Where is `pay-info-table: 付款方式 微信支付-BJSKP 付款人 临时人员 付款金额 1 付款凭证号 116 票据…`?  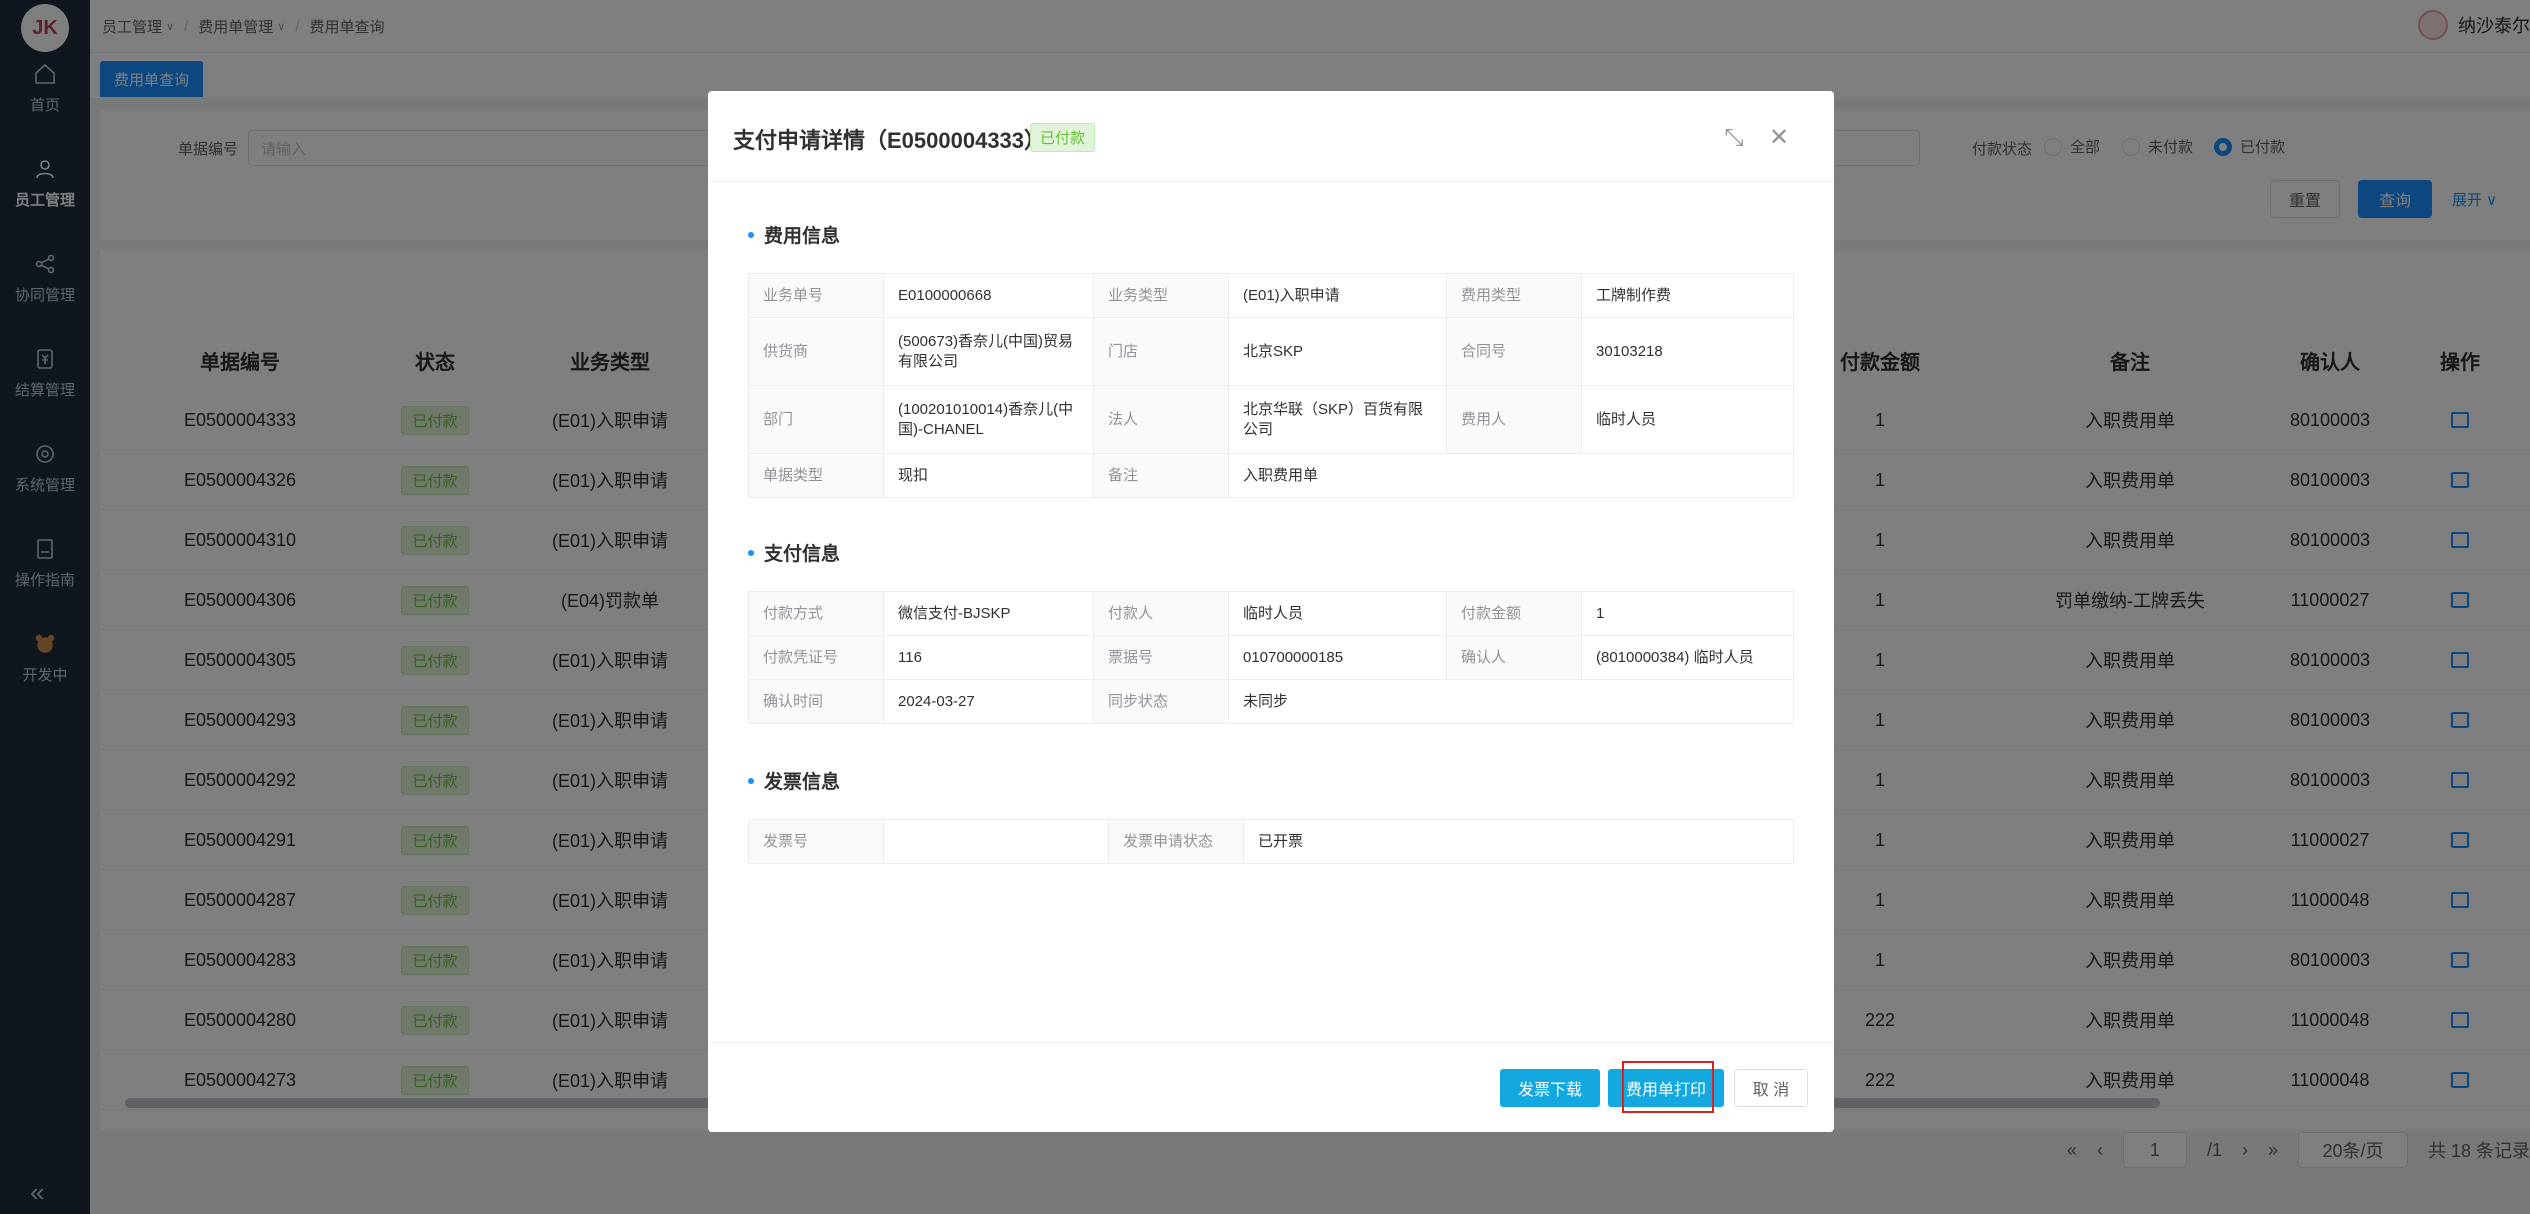
pay-info-table: 付款方式 微信支付-BJSKP 付款人 临时人员 付款金额 1 付款凭证号 116 票据… is located at coordinates (1271, 657).